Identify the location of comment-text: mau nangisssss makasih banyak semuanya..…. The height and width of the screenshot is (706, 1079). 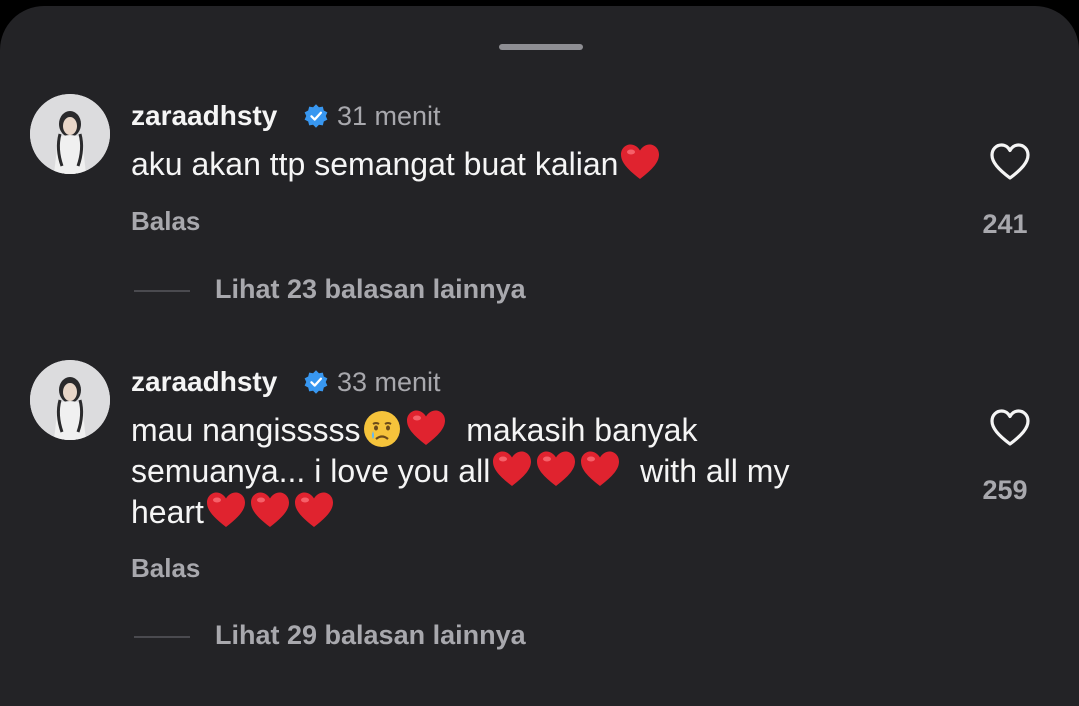
(460, 470).